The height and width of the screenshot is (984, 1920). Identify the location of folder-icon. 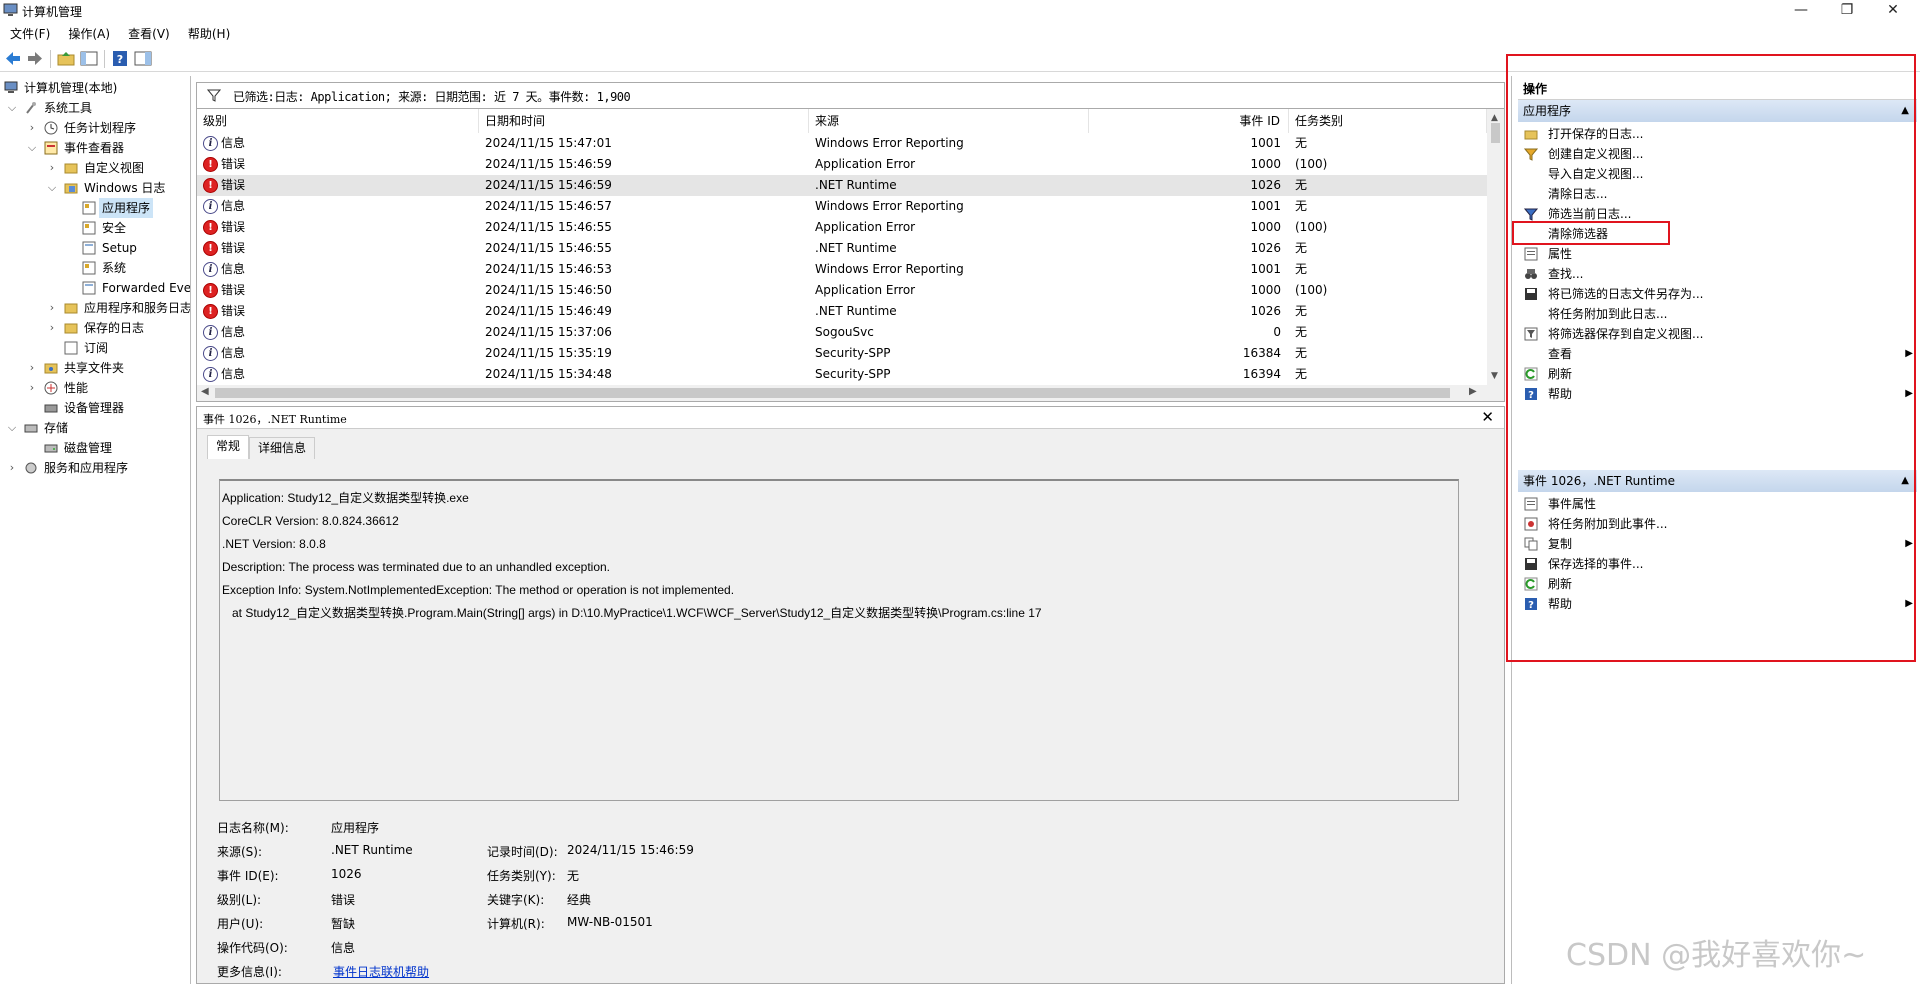
(71, 168).